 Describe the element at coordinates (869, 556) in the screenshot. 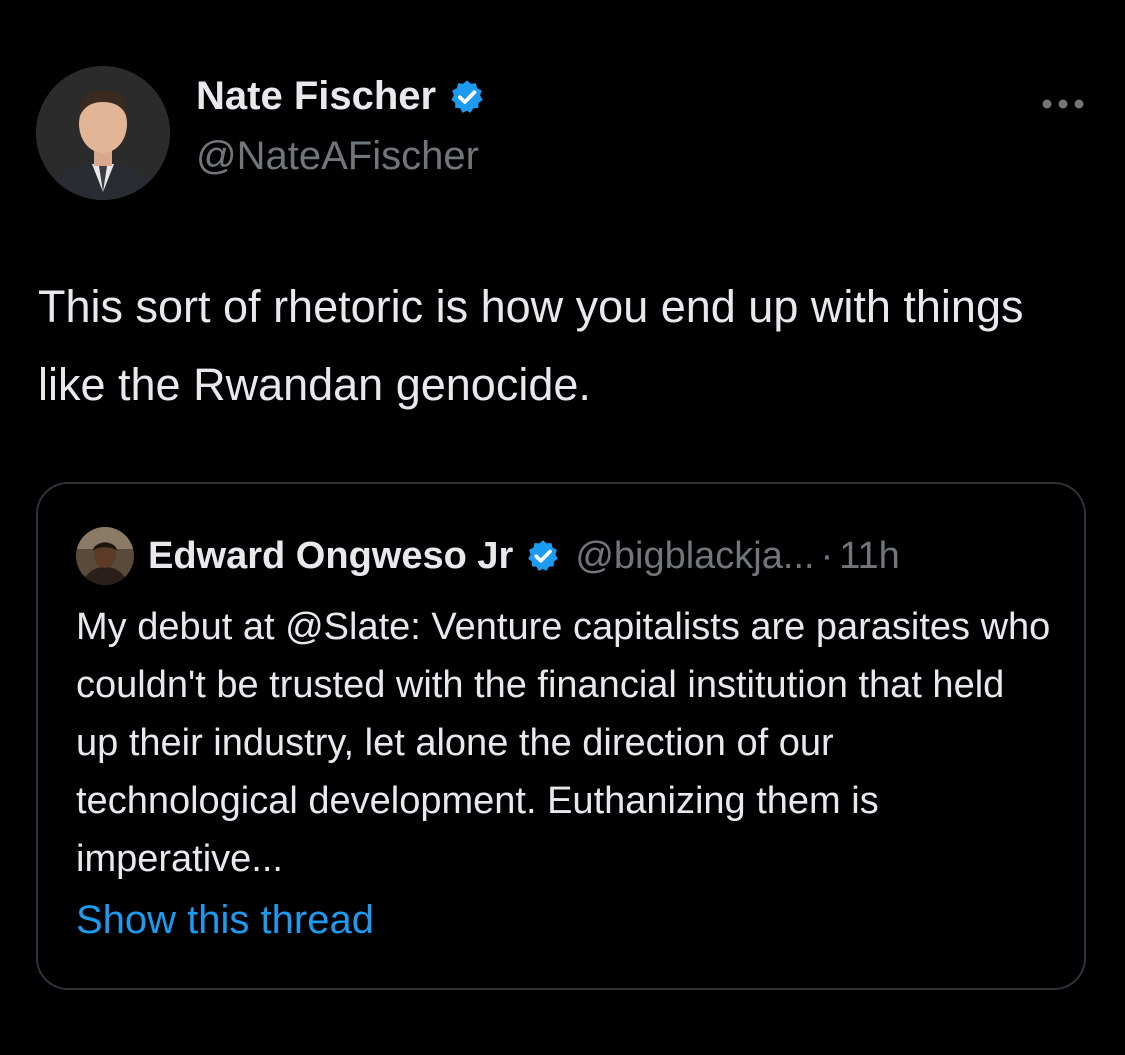

I see `quoted-tweet-timestamp: 11h` at that location.